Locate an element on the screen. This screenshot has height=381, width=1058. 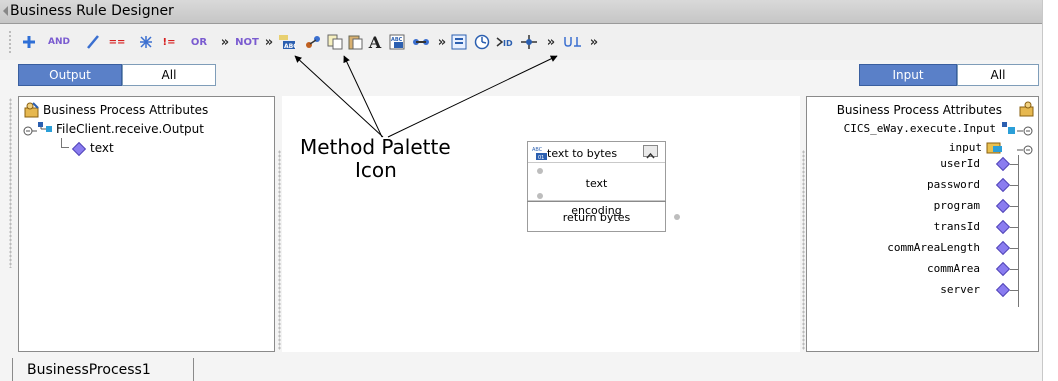
tree-root-label: Business Process Attributes is located at coordinates (919, 110).